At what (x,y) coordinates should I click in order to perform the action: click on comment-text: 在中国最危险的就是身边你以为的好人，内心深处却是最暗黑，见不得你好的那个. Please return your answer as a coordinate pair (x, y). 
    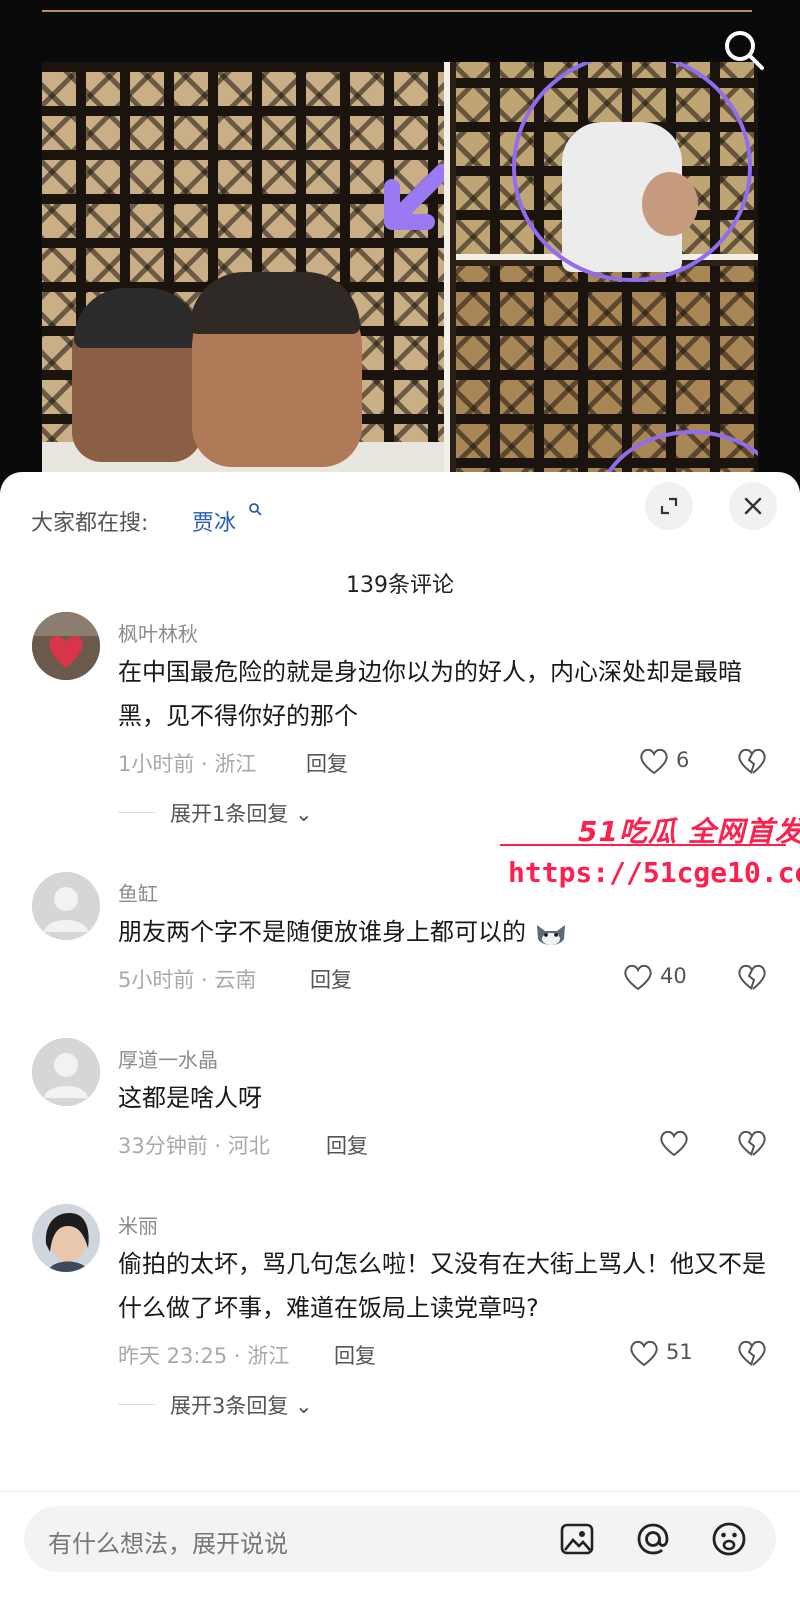
    Looking at the image, I should click on (430, 694).